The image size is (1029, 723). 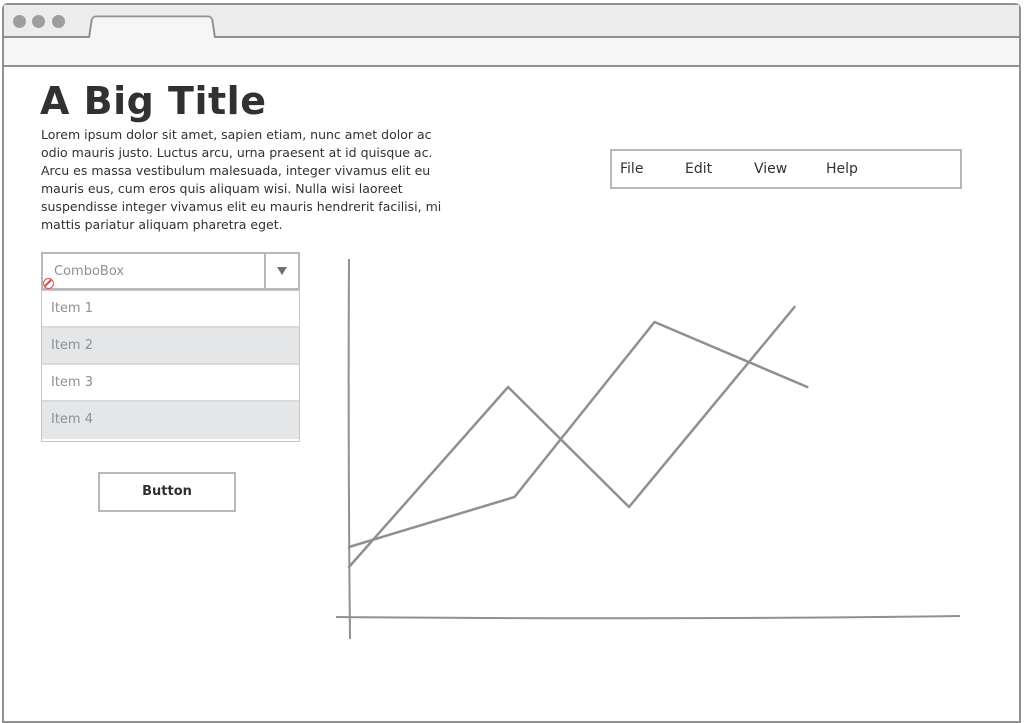 What do you see at coordinates (153, 101) in the screenshot?
I see `page-title: A Big Title` at bounding box center [153, 101].